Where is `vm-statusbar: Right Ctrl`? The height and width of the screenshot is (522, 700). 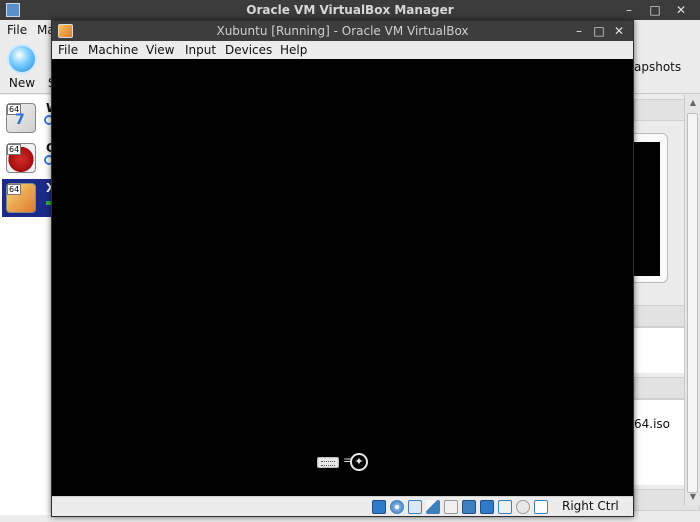
vm-statusbar: Right Ctrl is located at coordinates (342, 506).